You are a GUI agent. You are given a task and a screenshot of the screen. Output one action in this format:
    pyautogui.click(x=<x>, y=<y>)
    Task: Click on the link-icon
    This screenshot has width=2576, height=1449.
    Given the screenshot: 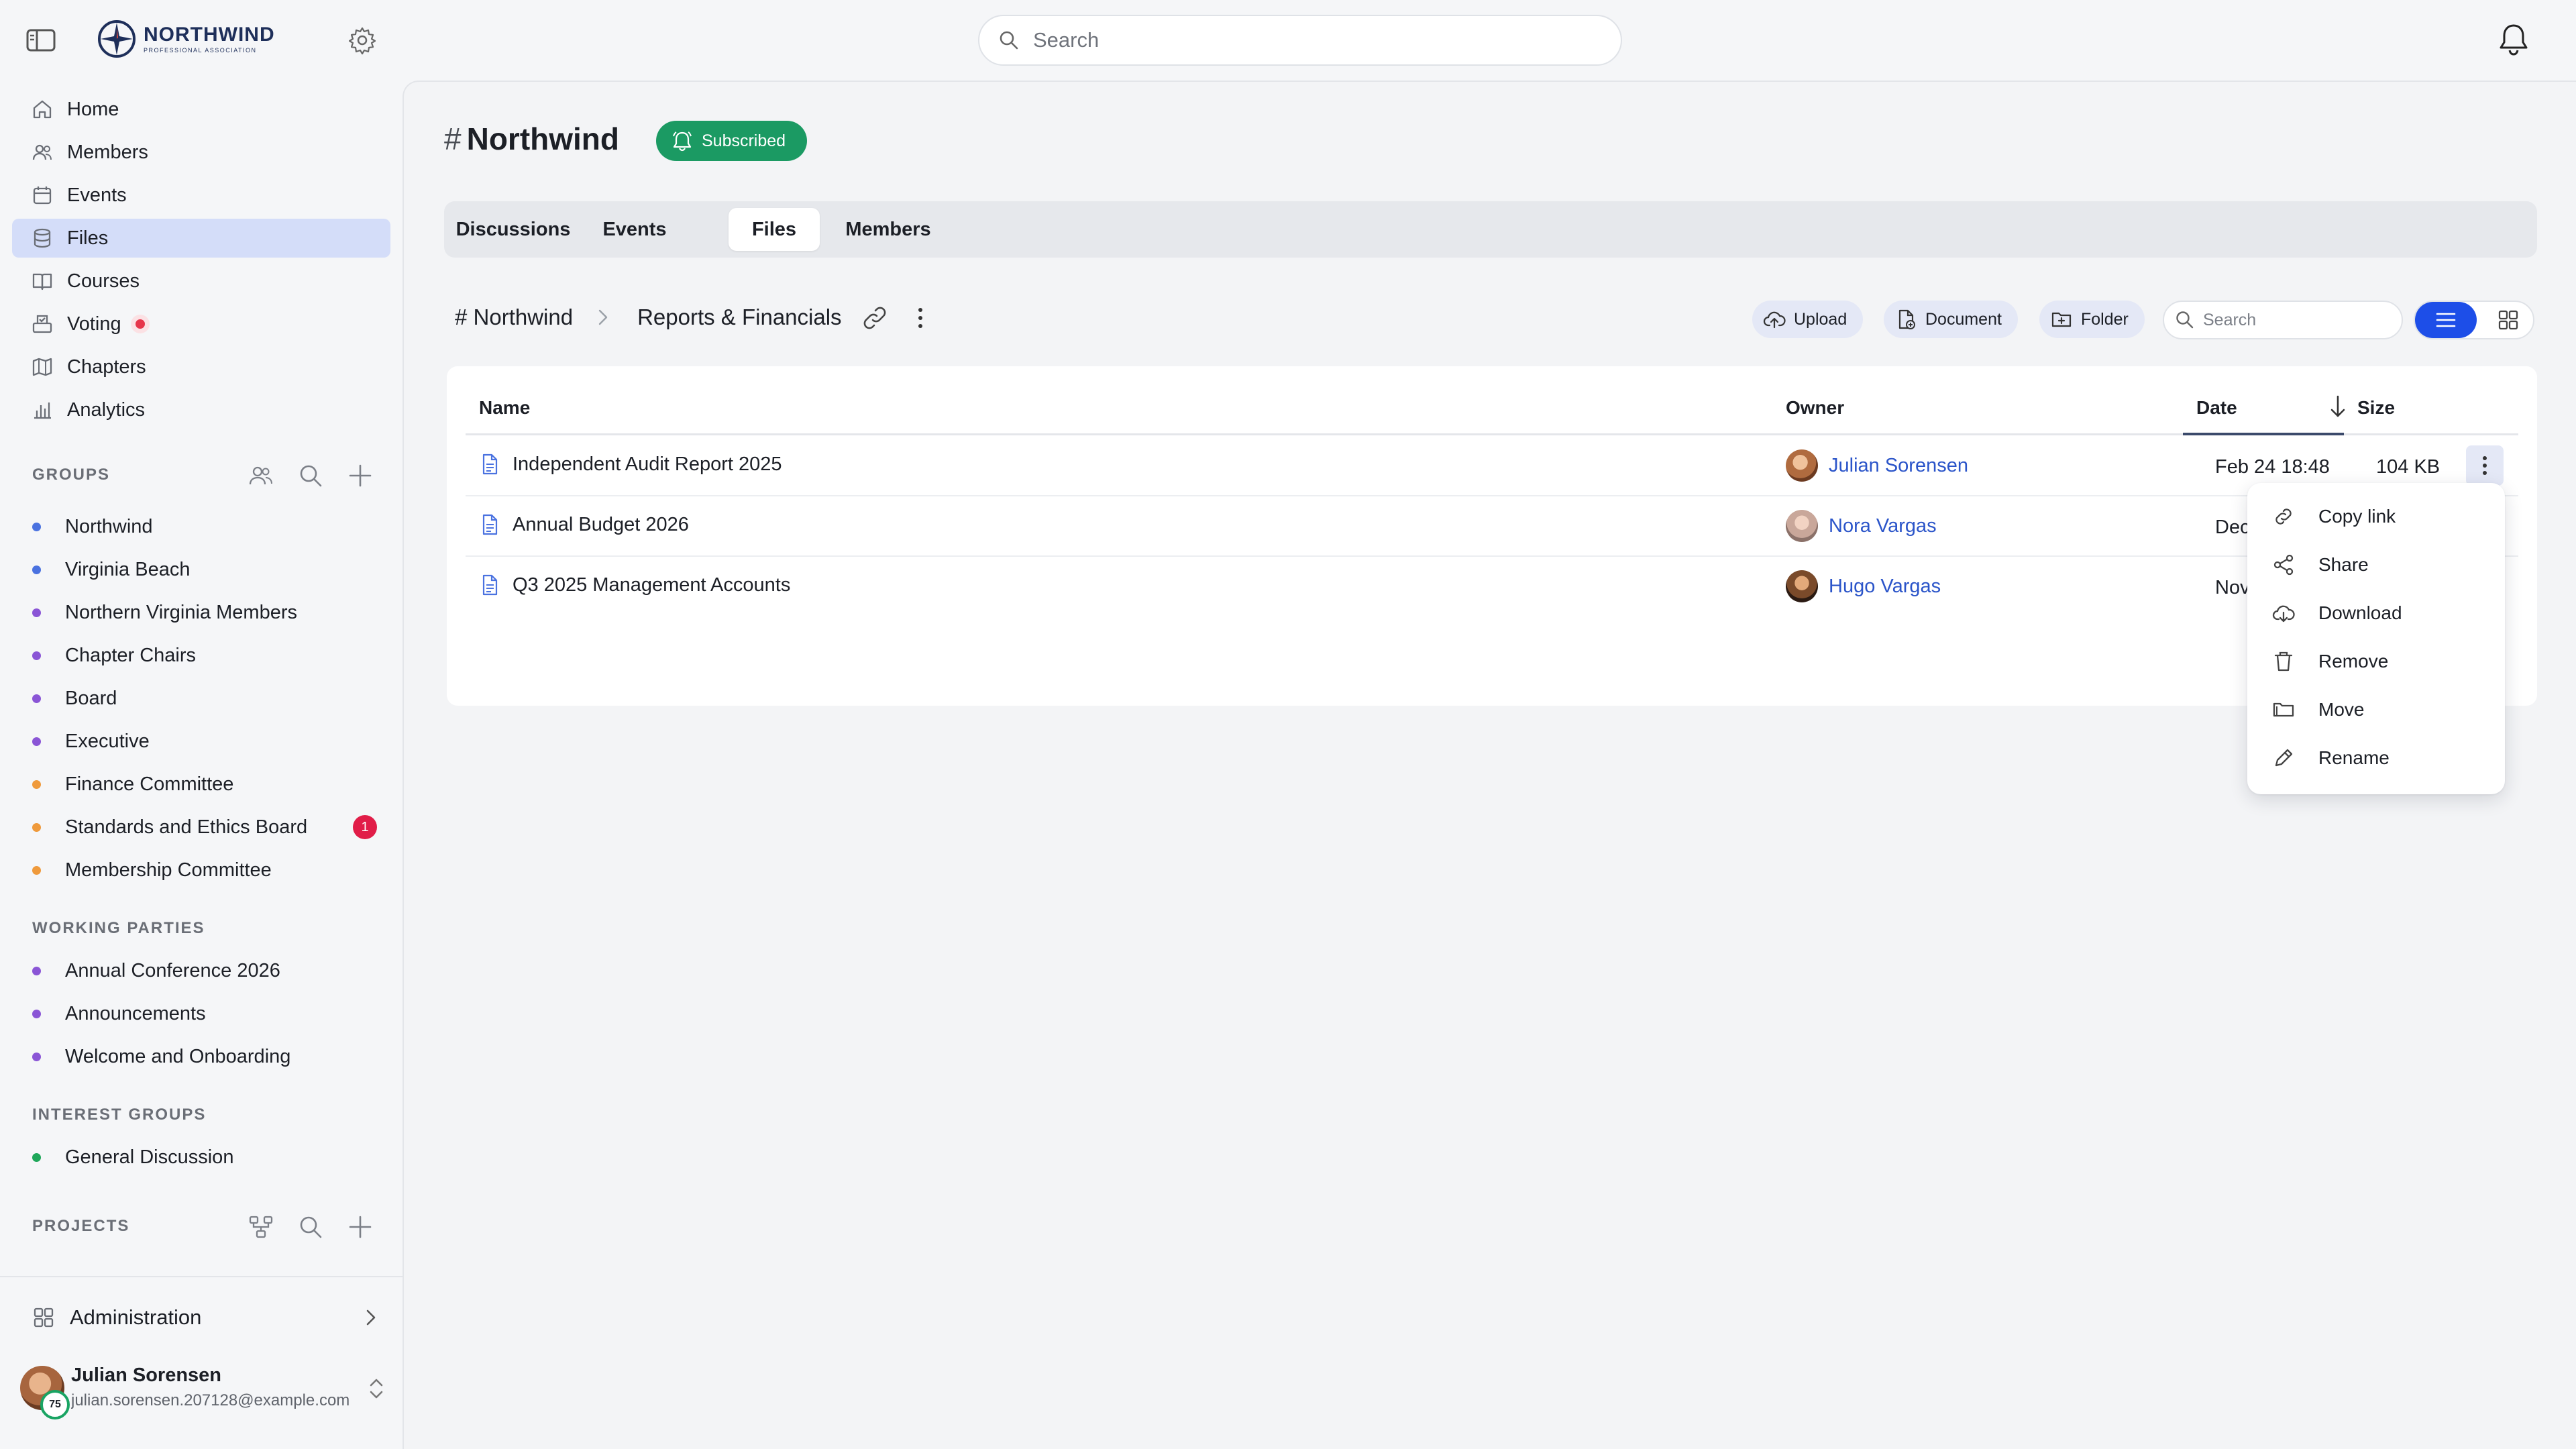 What is the action you would take?
    pyautogui.click(x=875, y=318)
    